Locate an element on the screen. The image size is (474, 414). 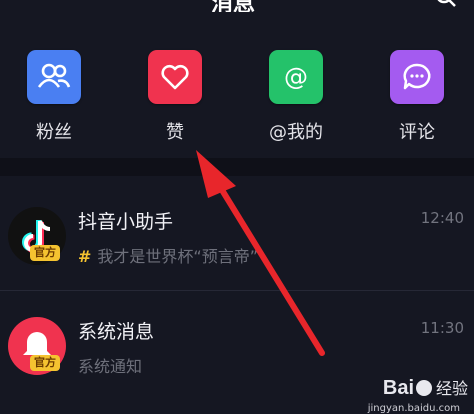
annotation-arrow is located at coordinates (260, 253).